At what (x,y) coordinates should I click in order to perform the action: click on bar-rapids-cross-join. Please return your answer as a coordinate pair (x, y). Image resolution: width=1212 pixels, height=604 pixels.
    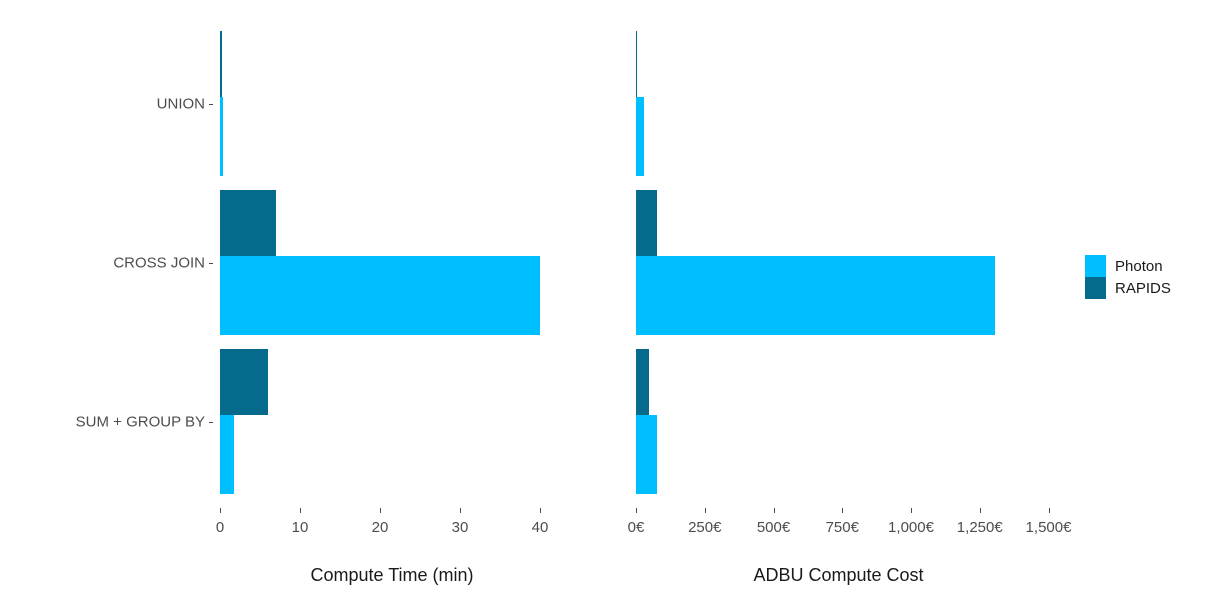
    Looking at the image, I should click on (646, 223).